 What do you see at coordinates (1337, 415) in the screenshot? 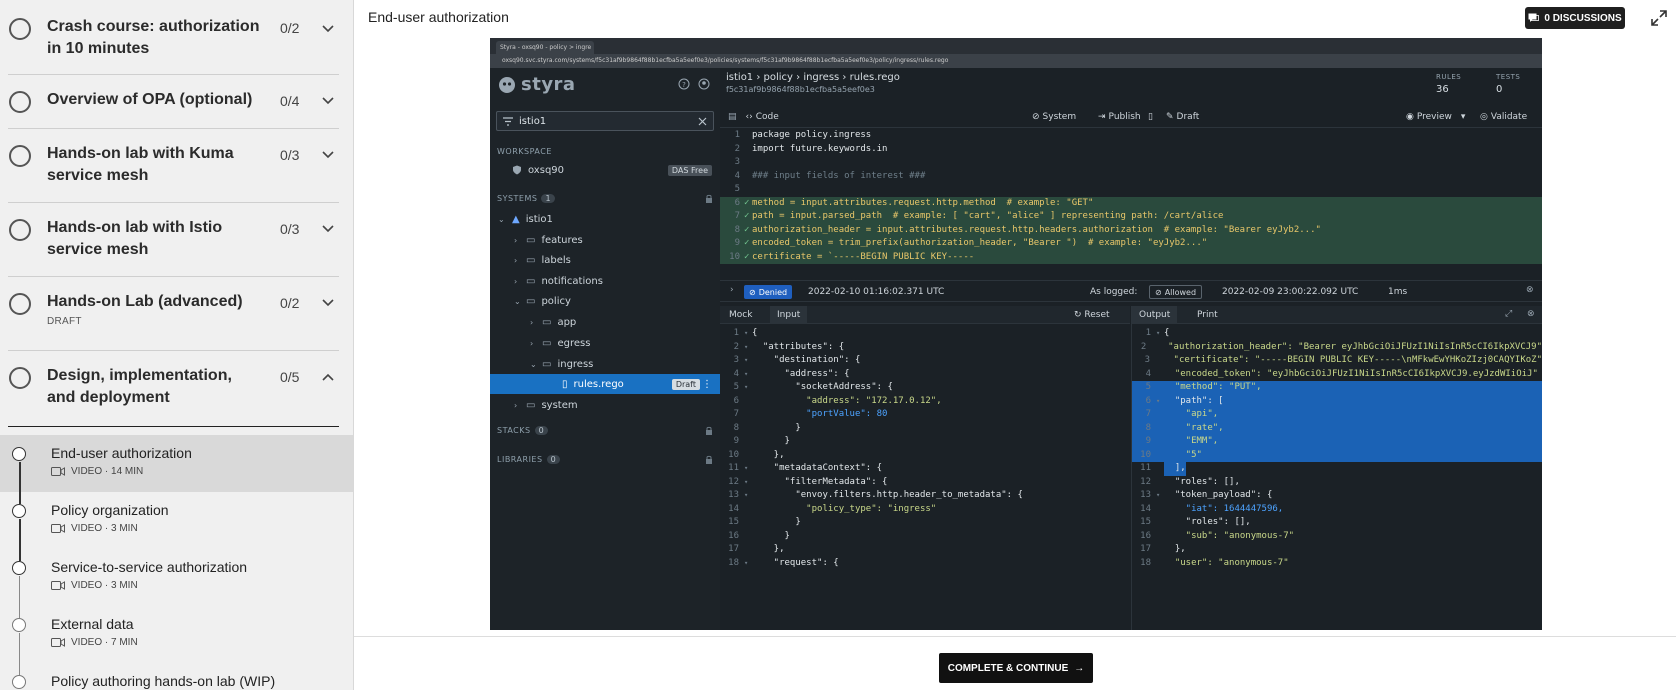
I see `json-line: 7 "api",` at bounding box center [1337, 415].